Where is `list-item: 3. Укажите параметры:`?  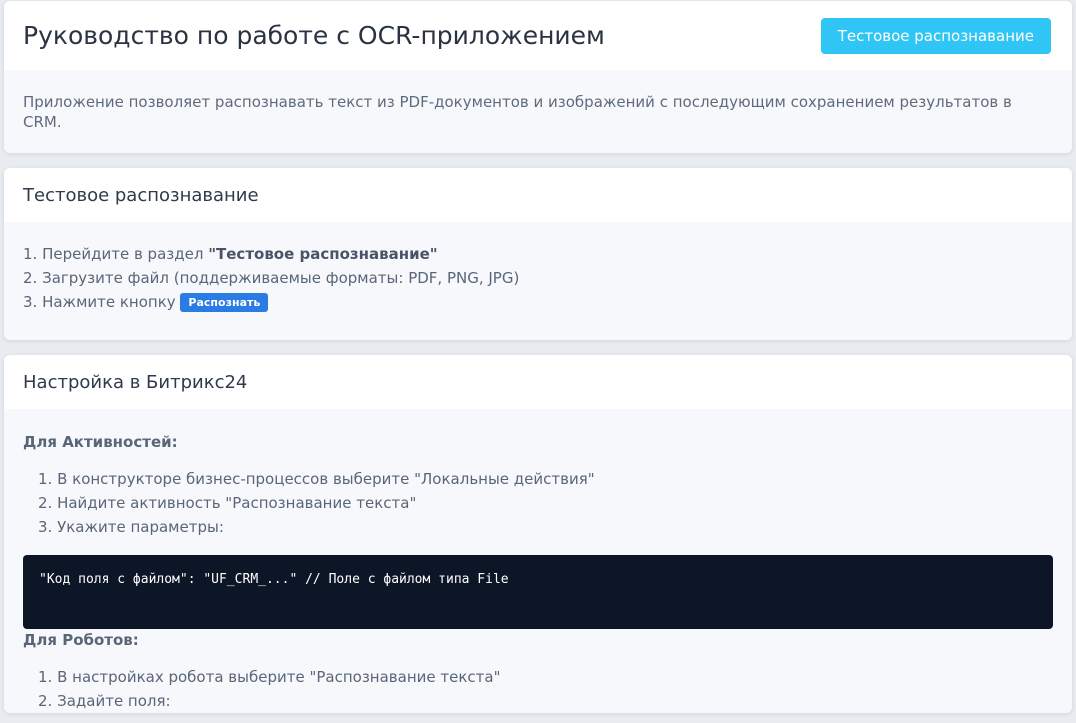 list-item: 3. Укажите параметры: is located at coordinates (131, 527).